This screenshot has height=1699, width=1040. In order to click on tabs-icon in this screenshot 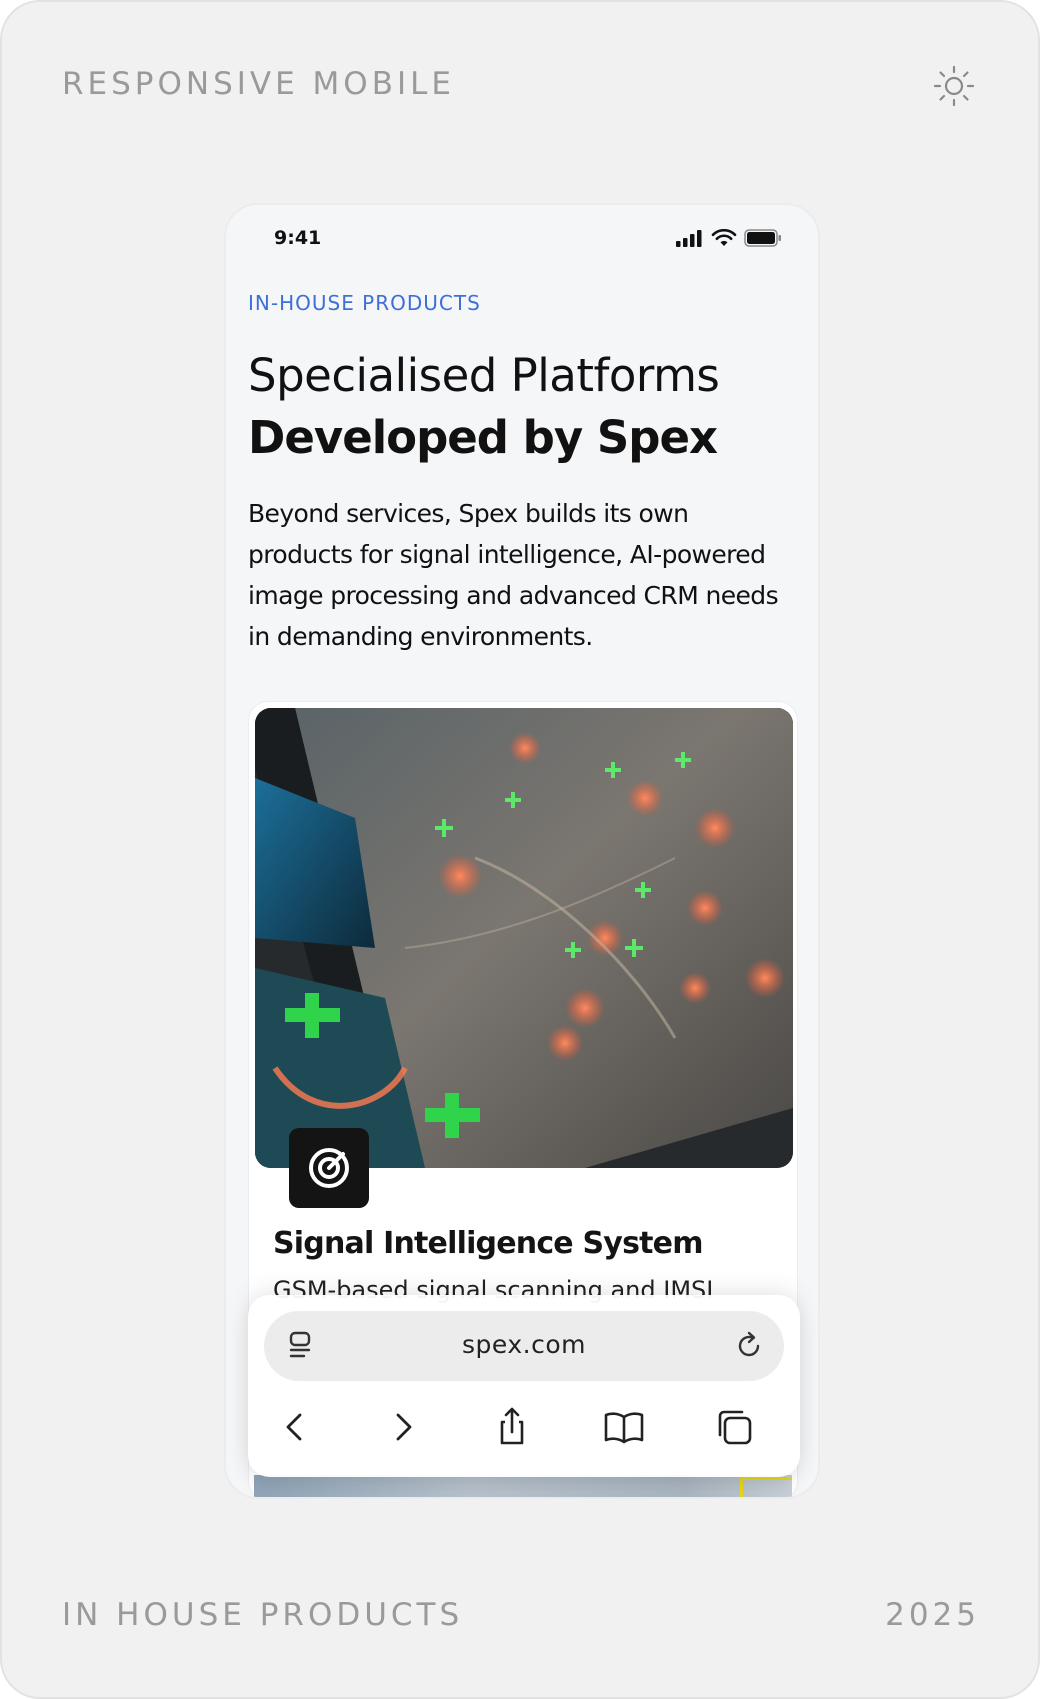, I will do `click(734, 1427)`.